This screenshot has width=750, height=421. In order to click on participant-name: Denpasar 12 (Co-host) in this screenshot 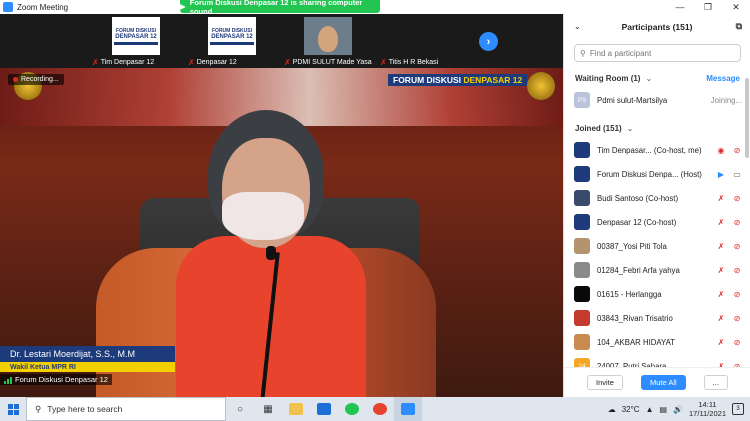, I will do `click(637, 222)`.